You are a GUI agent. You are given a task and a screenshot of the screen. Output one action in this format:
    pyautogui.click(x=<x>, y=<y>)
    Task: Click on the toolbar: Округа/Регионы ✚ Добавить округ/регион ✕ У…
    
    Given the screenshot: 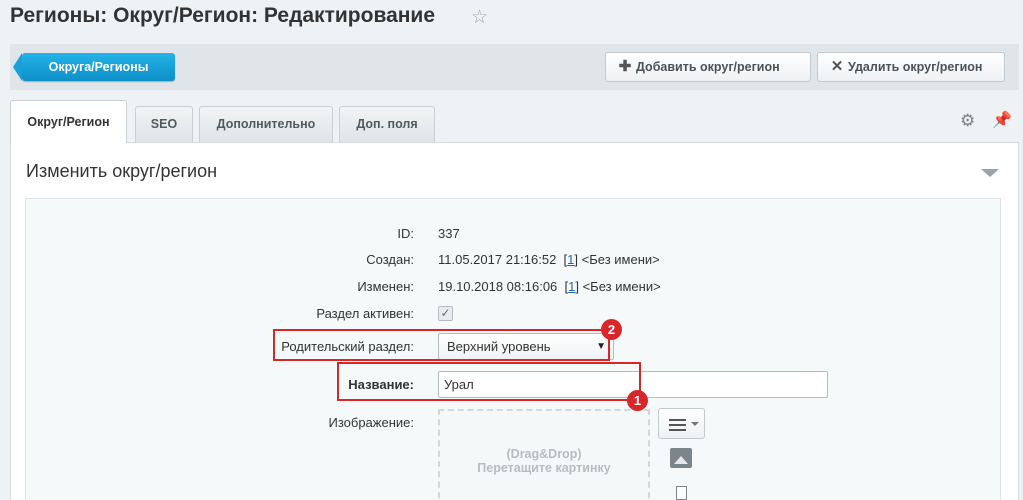 What is the action you would take?
    pyautogui.click(x=514, y=67)
    